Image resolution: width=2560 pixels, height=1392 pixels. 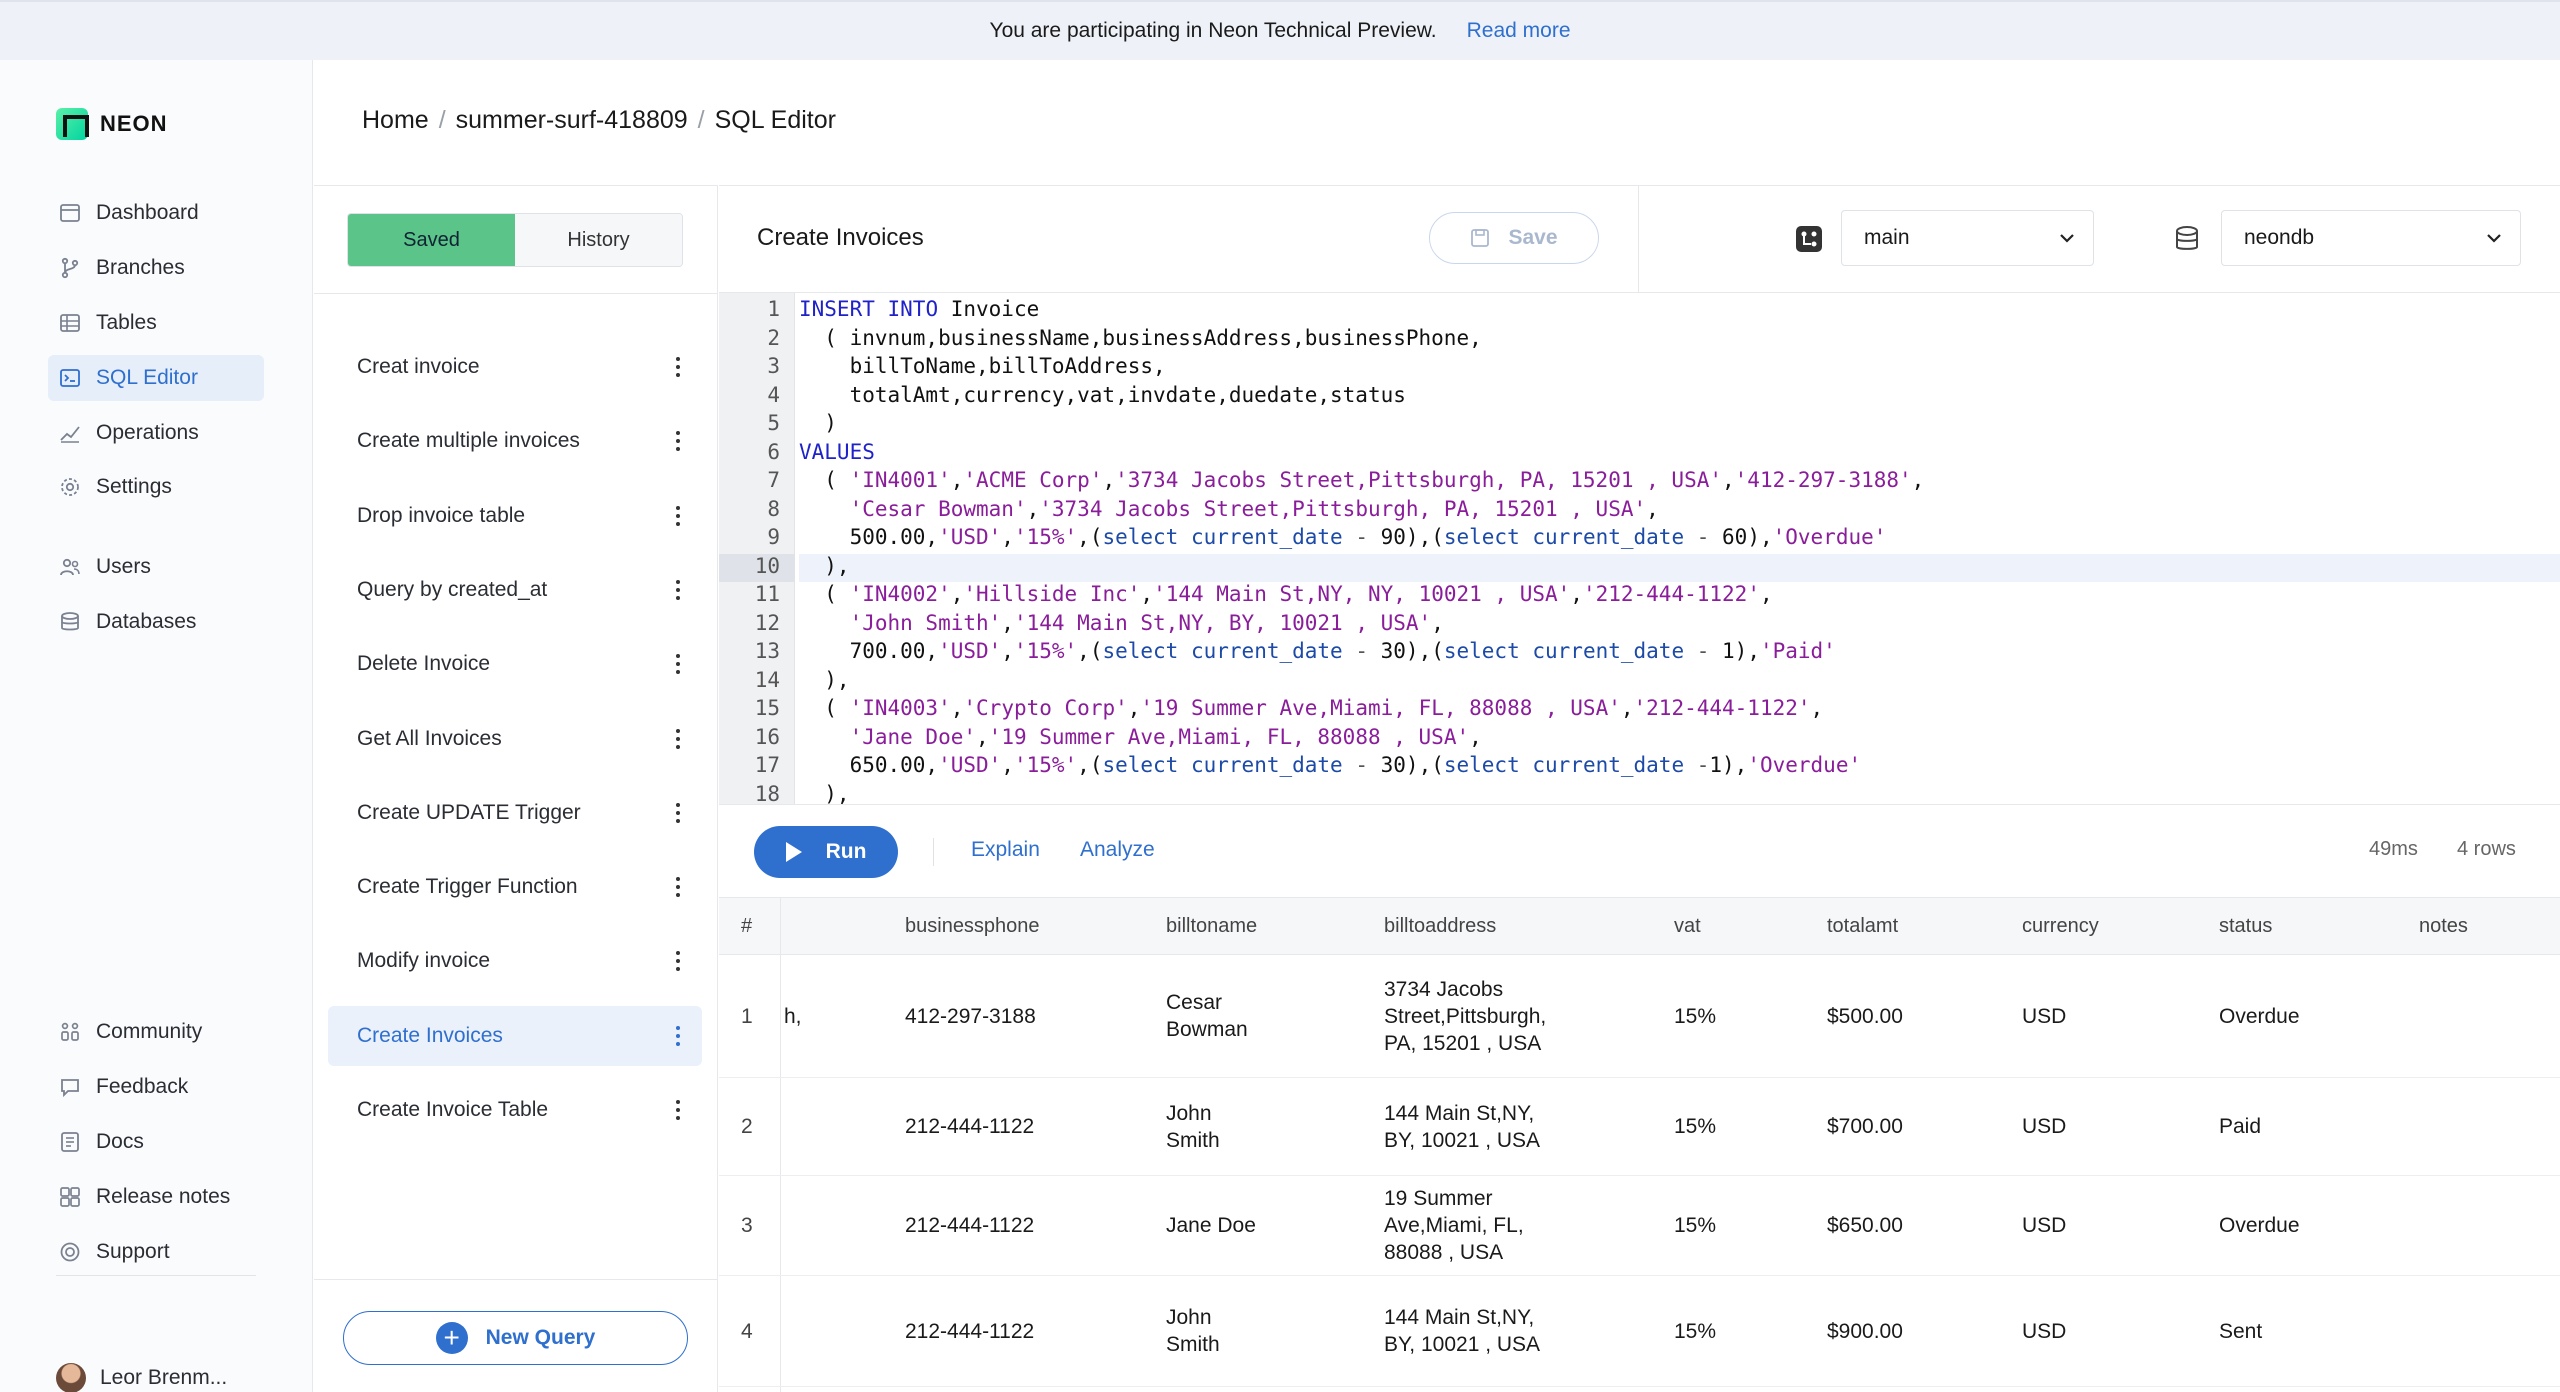 I want to click on sidebar-divider, so click(x=156, y=1275).